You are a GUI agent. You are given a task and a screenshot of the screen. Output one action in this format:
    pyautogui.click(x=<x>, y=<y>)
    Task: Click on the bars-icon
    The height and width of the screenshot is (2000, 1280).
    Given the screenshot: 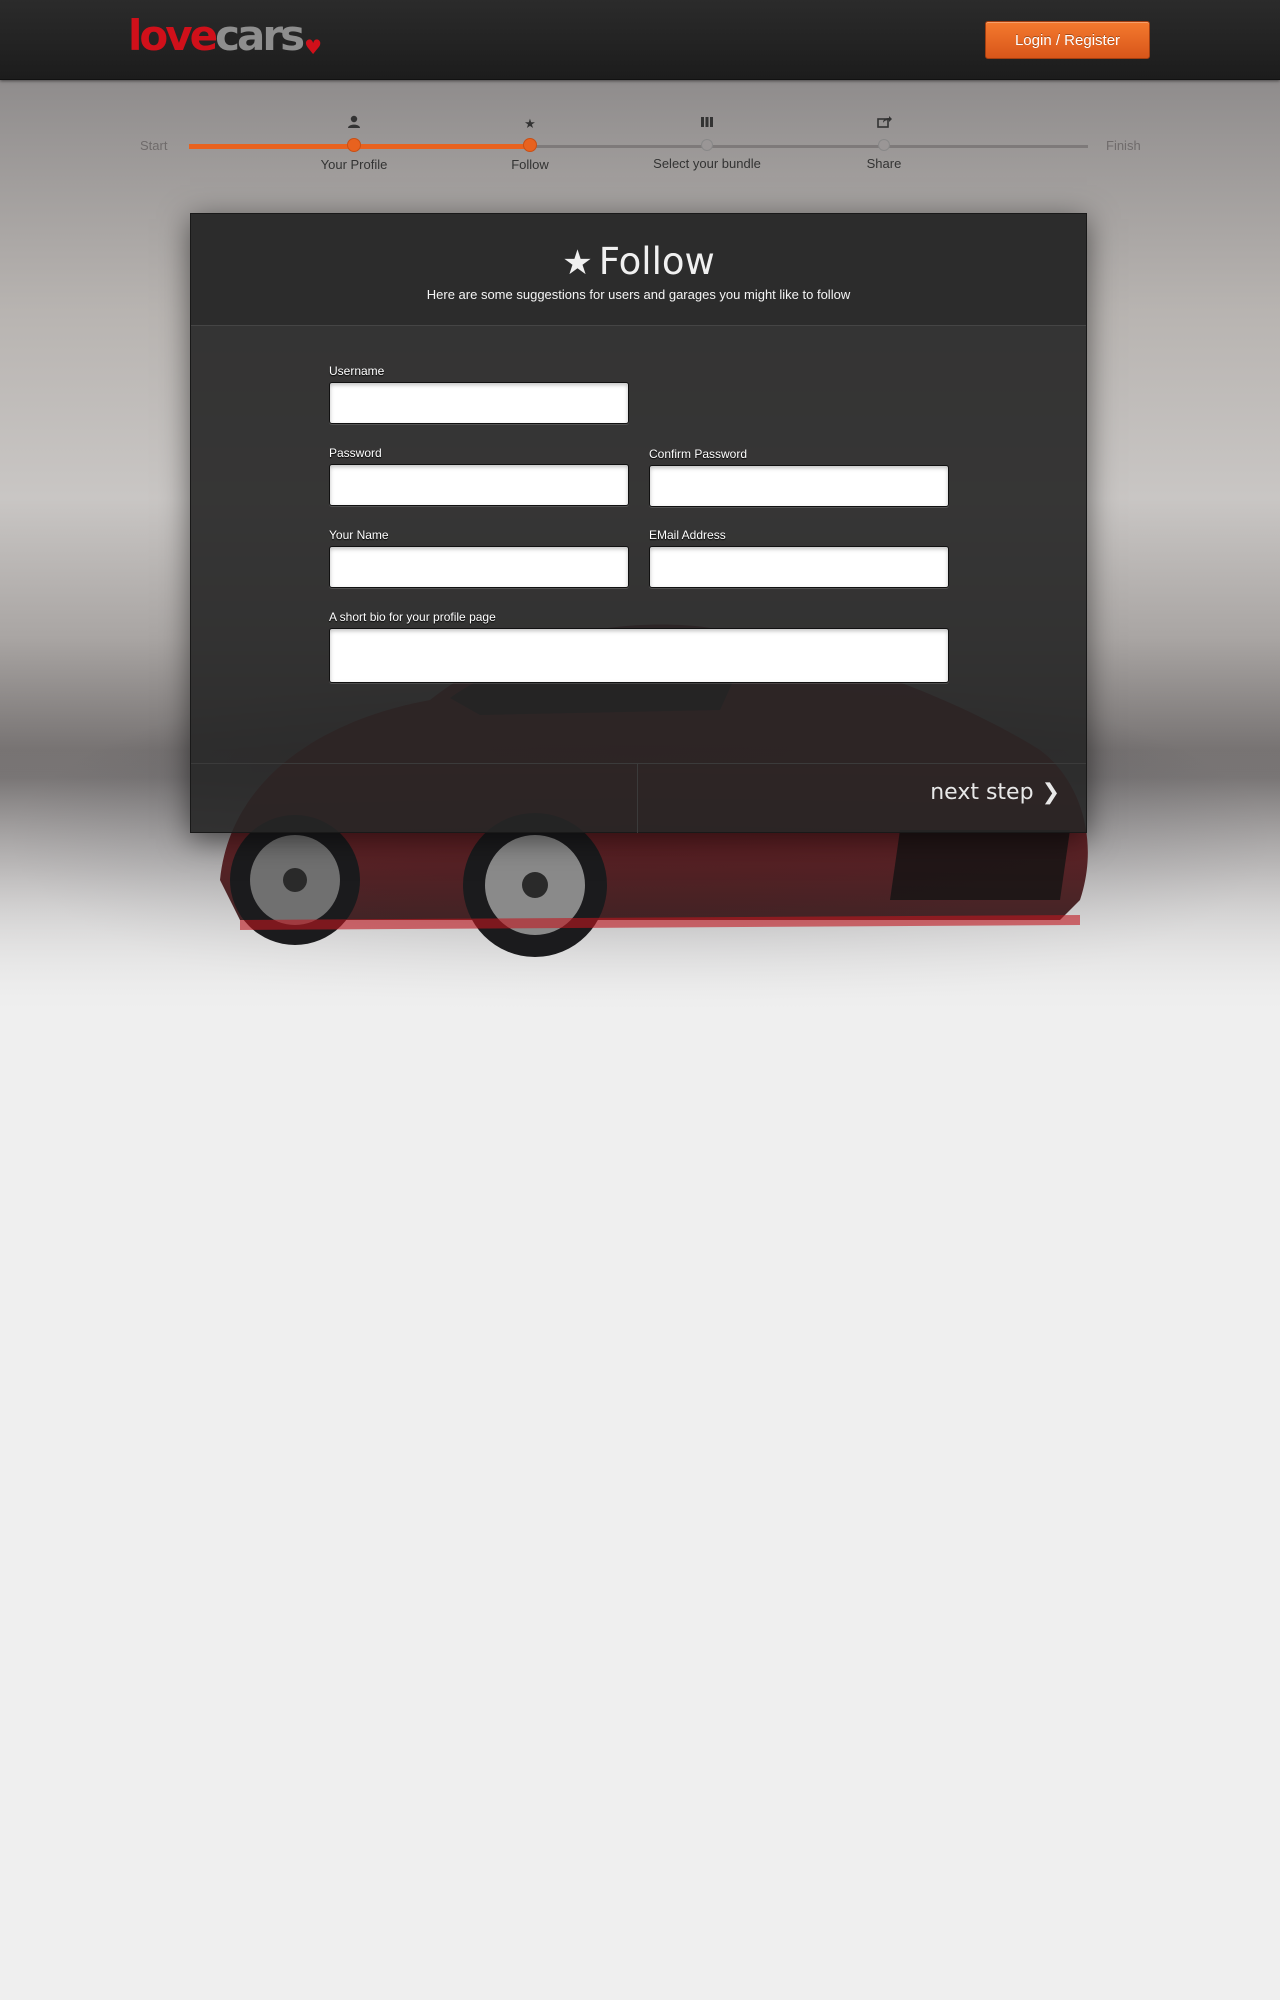 What is the action you would take?
    pyautogui.click(x=707, y=125)
    